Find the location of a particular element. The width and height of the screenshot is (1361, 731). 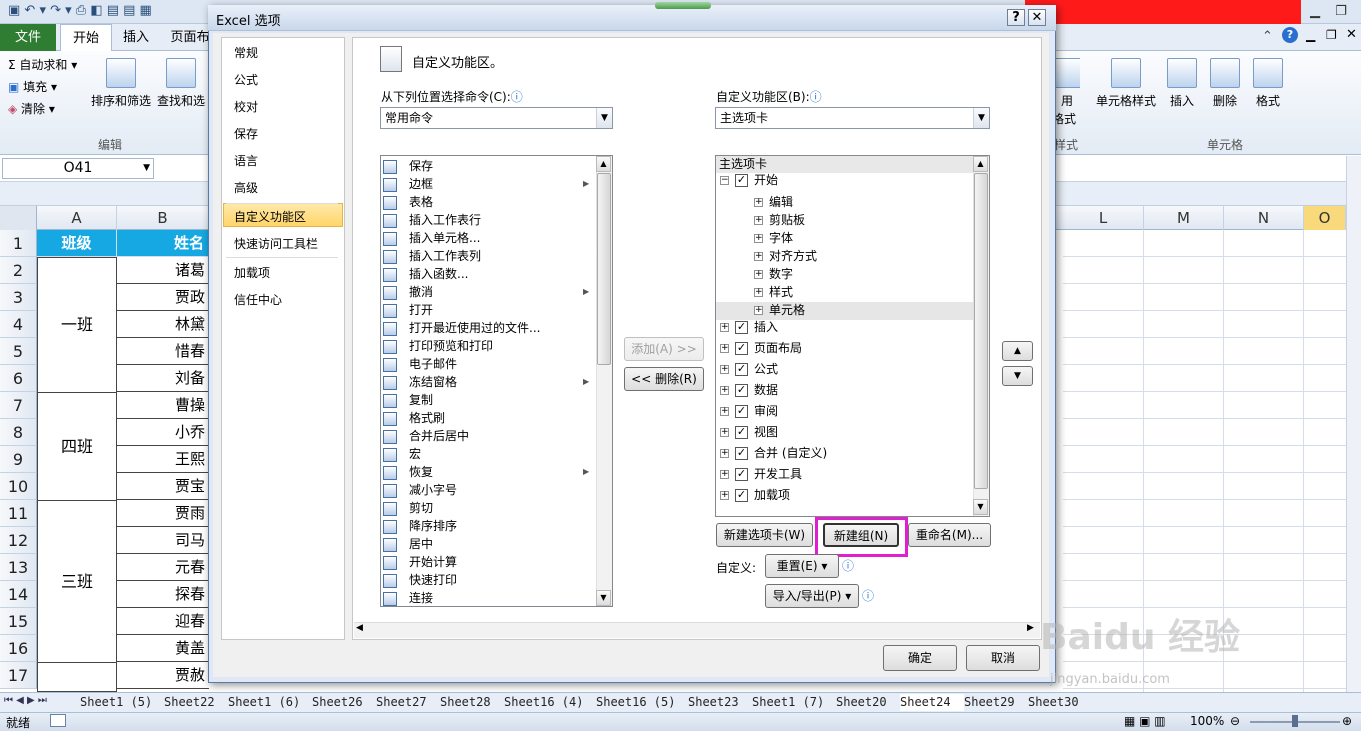

name-cell: 迎春 is located at coordinates (163, 621).